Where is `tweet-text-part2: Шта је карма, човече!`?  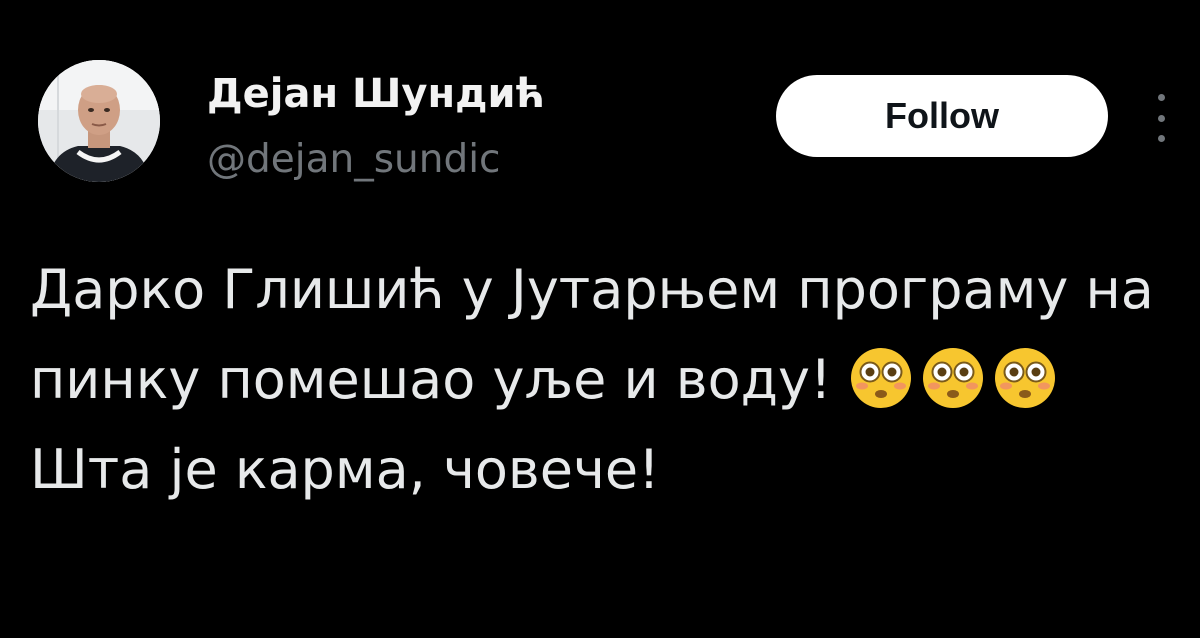
tweet-text-part2: Шта је карма, човече! is located at coordinates (345, 469).